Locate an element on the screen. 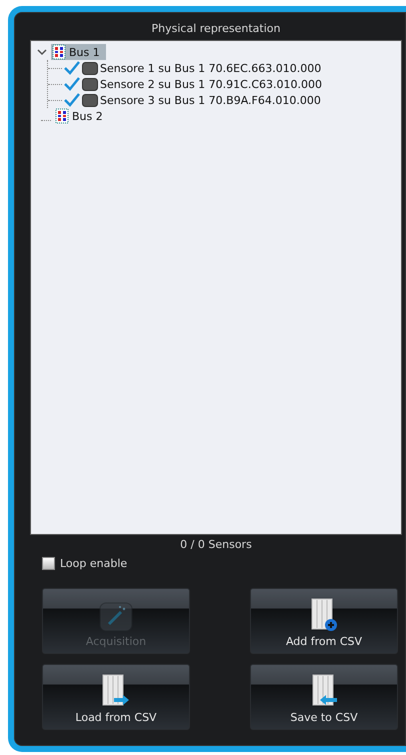 The height and width of the screenshot is (755, 406). tree-item: Sensore 2 su Bus 1 70.91C.C63.010.000 is located at coordinates (211, 84).